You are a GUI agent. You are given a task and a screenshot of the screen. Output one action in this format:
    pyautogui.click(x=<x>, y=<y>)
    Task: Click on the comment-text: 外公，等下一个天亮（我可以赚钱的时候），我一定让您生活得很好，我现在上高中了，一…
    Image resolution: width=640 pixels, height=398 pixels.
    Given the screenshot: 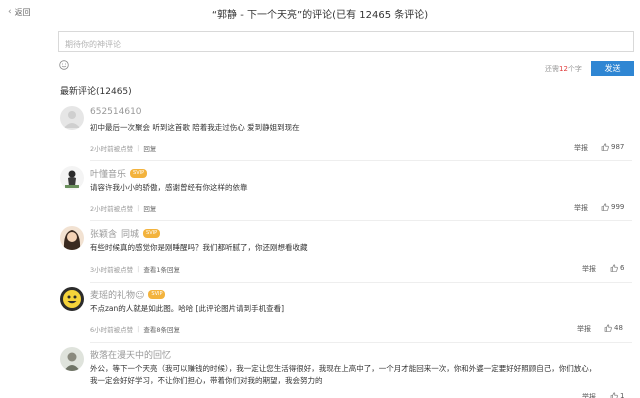 What is the action you would take?
    pyautogui.click(x=343, y=368)
    